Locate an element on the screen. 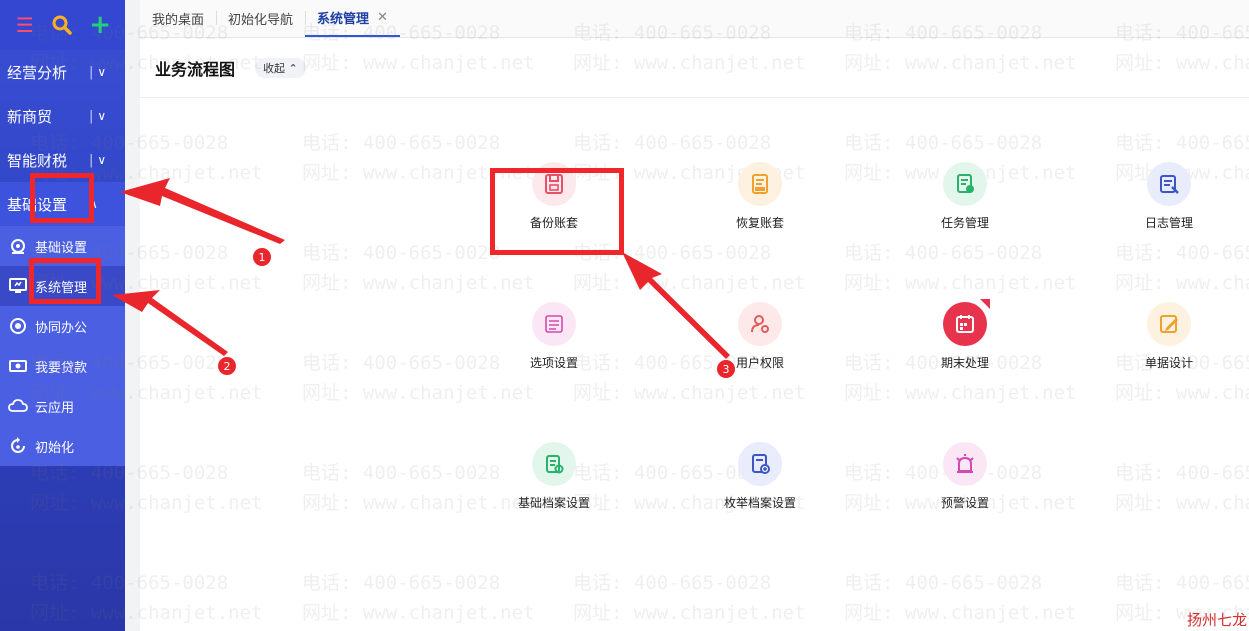 This screenshot has width=1249, height=631. section-title: 业务流程图 is located at coordinates (195, 69).